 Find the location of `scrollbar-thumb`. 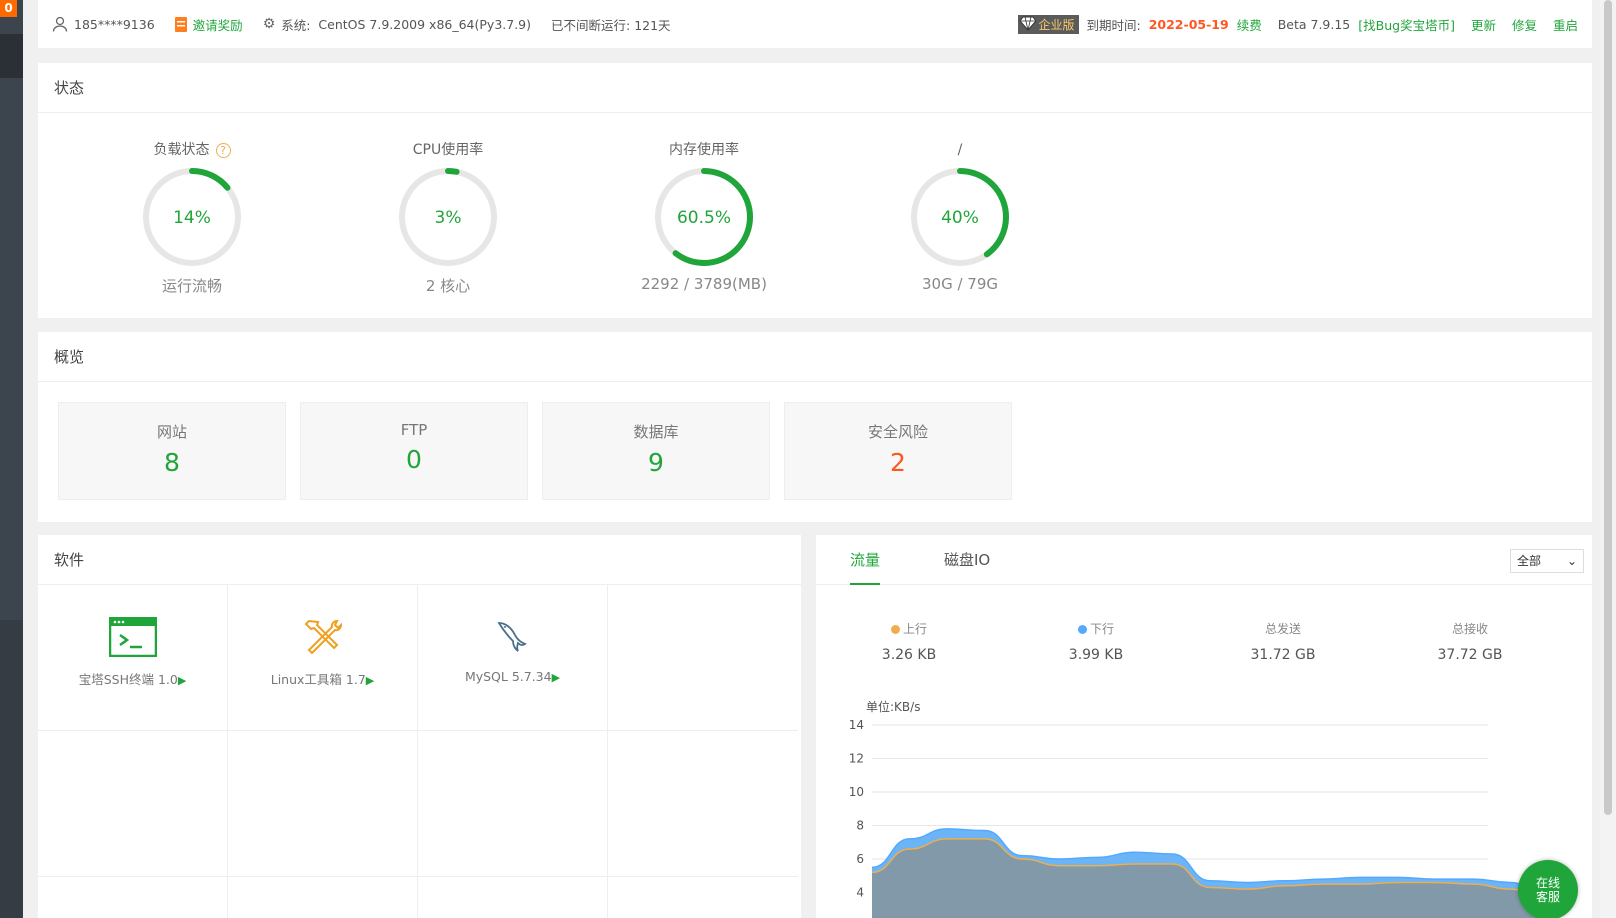

scrollbar-thumb is located at coordinates (1608, 407).